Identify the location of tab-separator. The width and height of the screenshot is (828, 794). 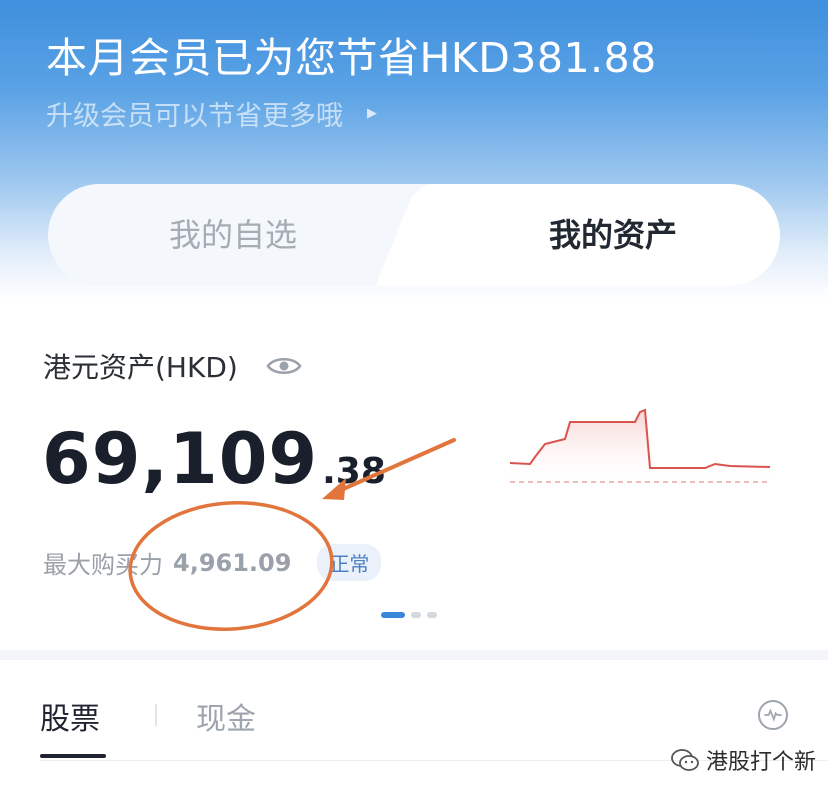
(156, 715).